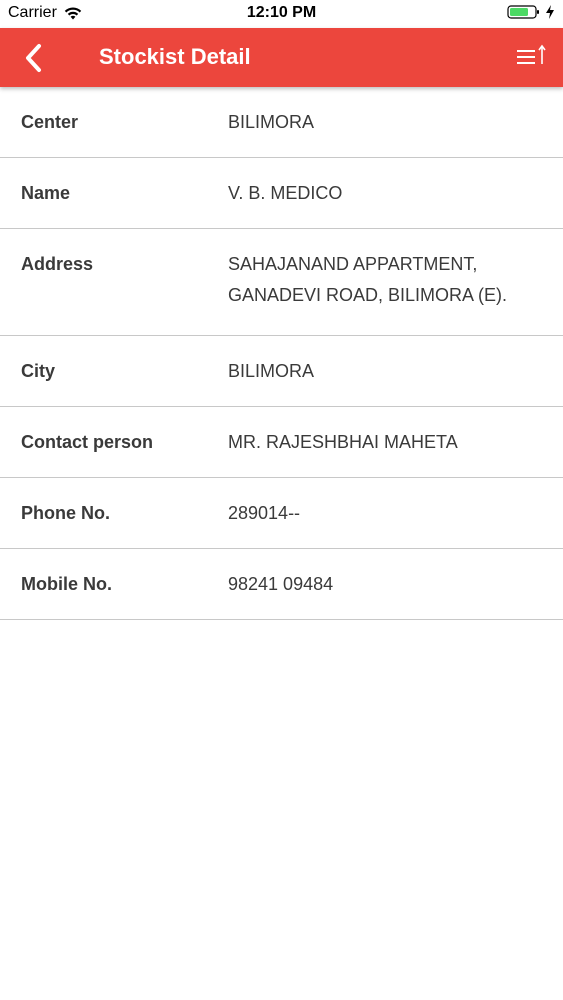 The width and height of the screenshot is (563, 1000). What do you see at coordinates (87, 442) in the screenshot?
I see `contact-person-label: Contact person` at bounding box center [87, 442].